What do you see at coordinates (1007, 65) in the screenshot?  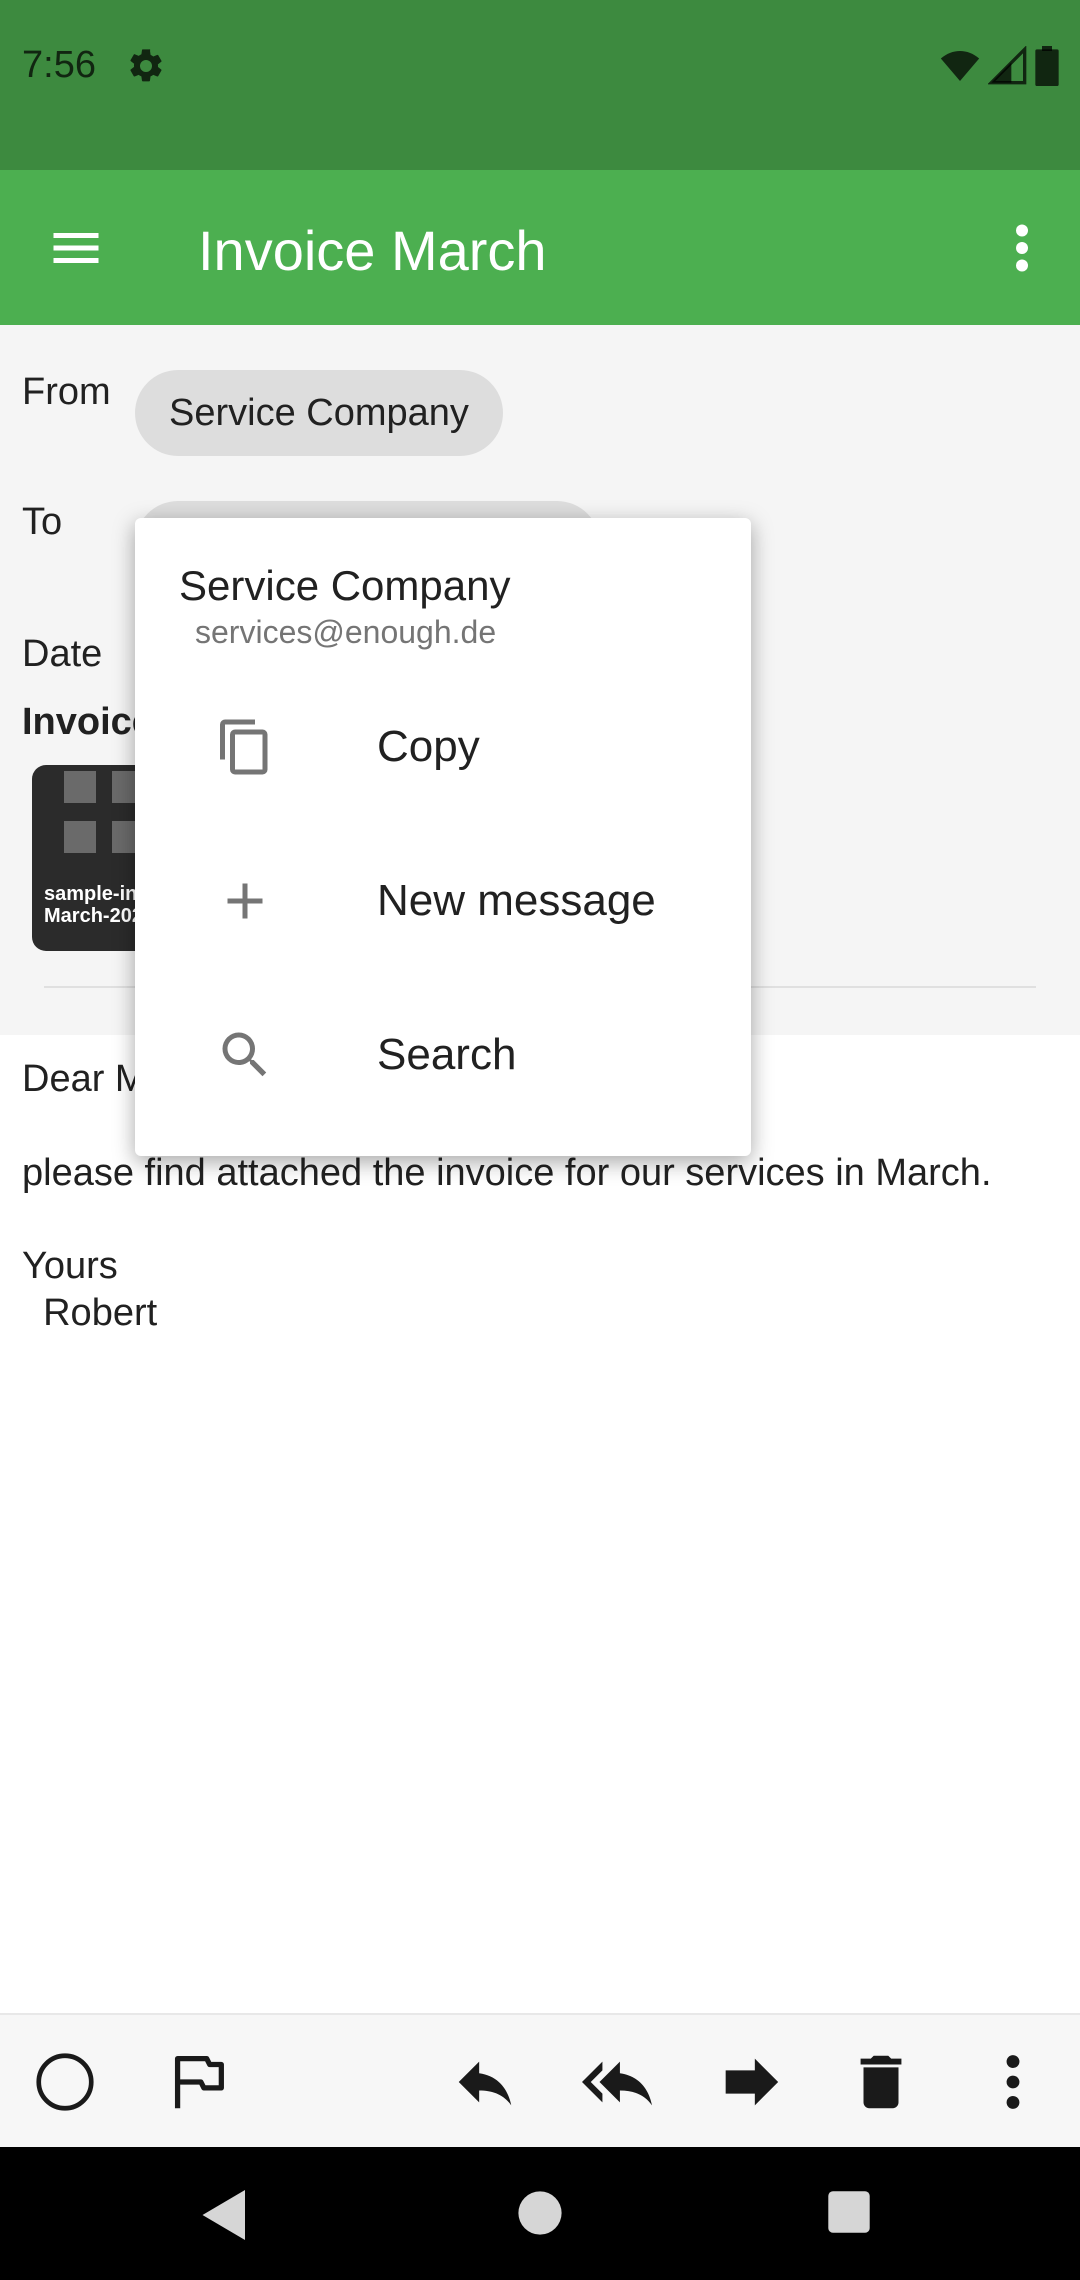 I see `cellular-signal-icon` at bounding box center [1007, 65].